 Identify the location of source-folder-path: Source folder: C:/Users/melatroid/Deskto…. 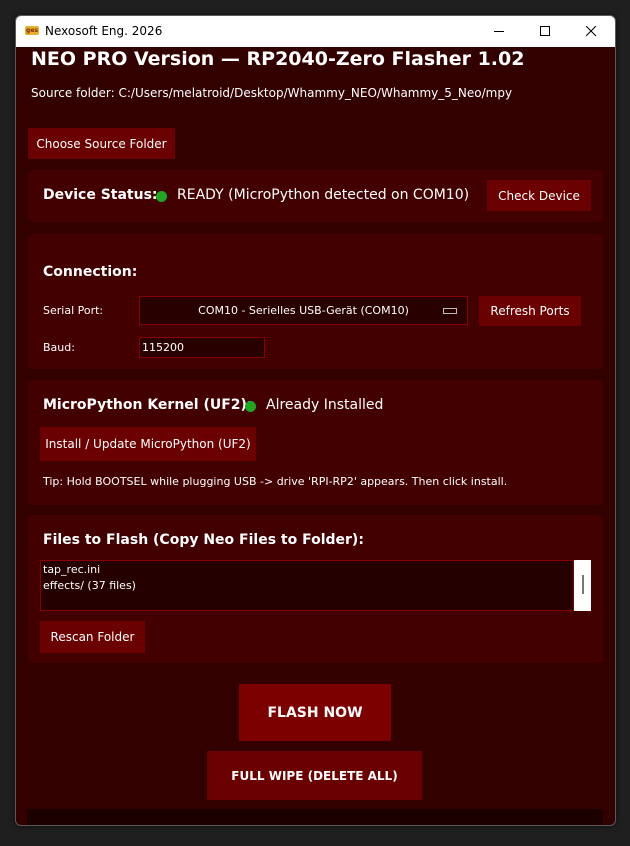
(272, 93).